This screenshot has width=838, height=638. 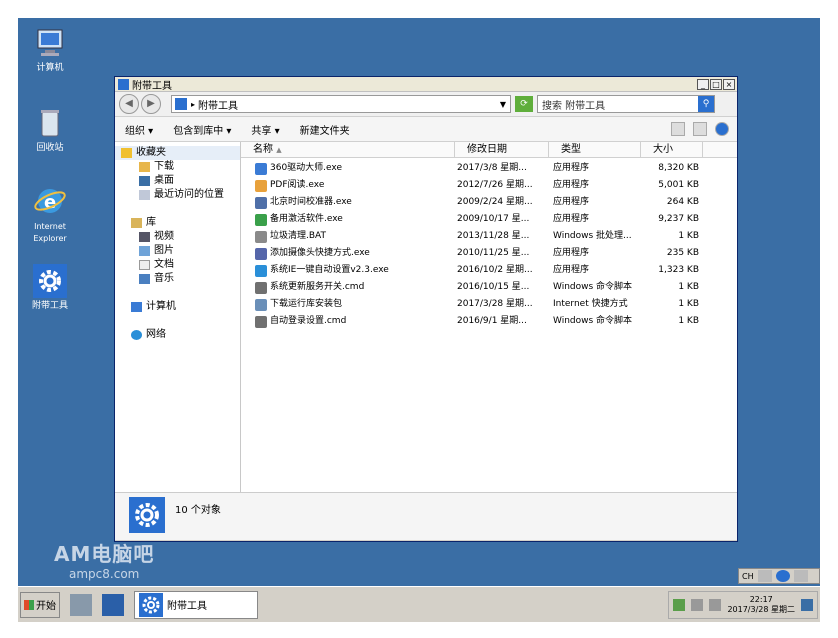 I want to click on options-icon, so click(x=800, y=576).